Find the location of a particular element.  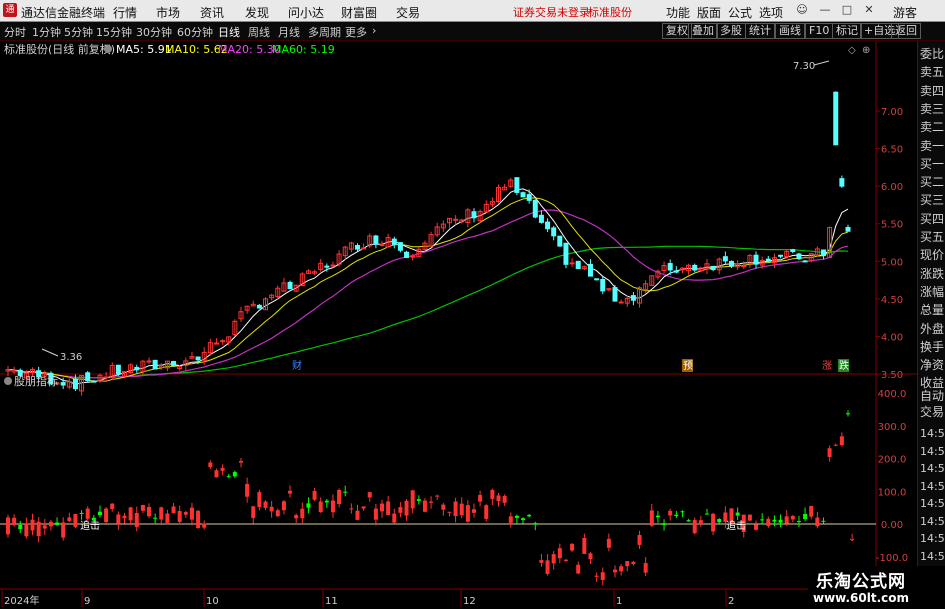

menu-xuanxiang: 选项 is located at coordinates (771, 12).